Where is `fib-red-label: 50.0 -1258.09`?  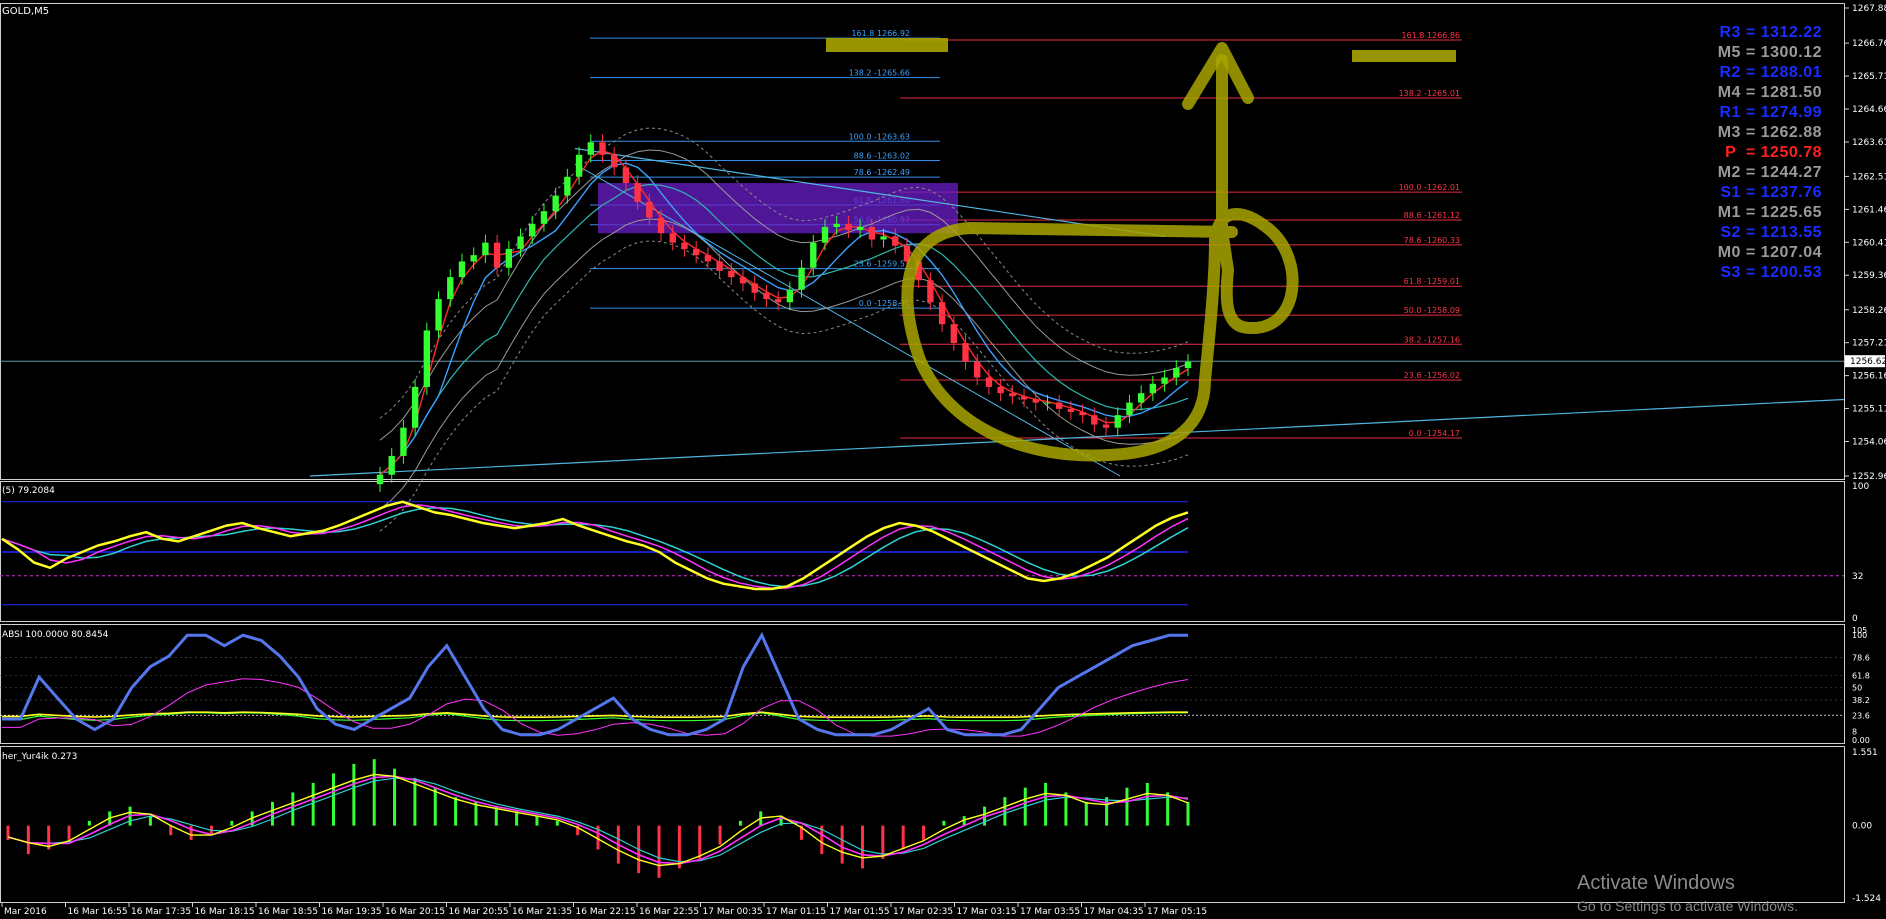
fib-red-label: 50.0 -1258.09 is located at coordinates (1432, 310).